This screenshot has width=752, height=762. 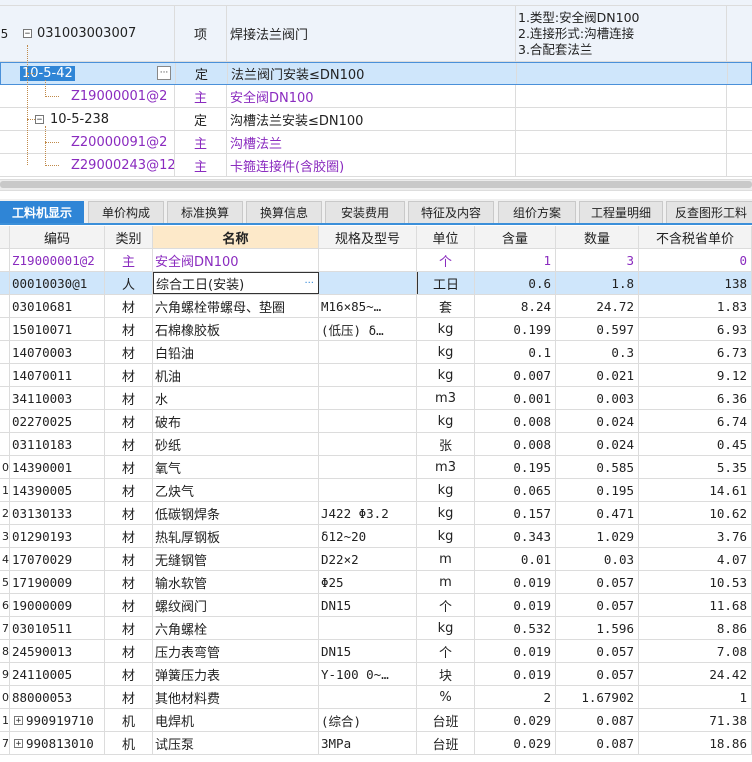 I want to click on resource-row: 7 +990813010 机试压泵 3MPa 台班 0.029 0.087 18.86, so click(x=376, y=743).